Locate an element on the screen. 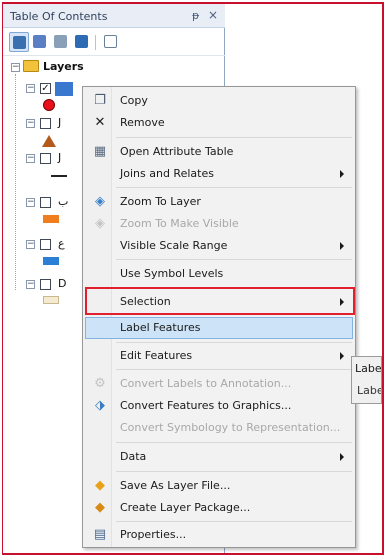 The image size is (386, 557). layer-6-checkbox is located at coordinates (45, 284).